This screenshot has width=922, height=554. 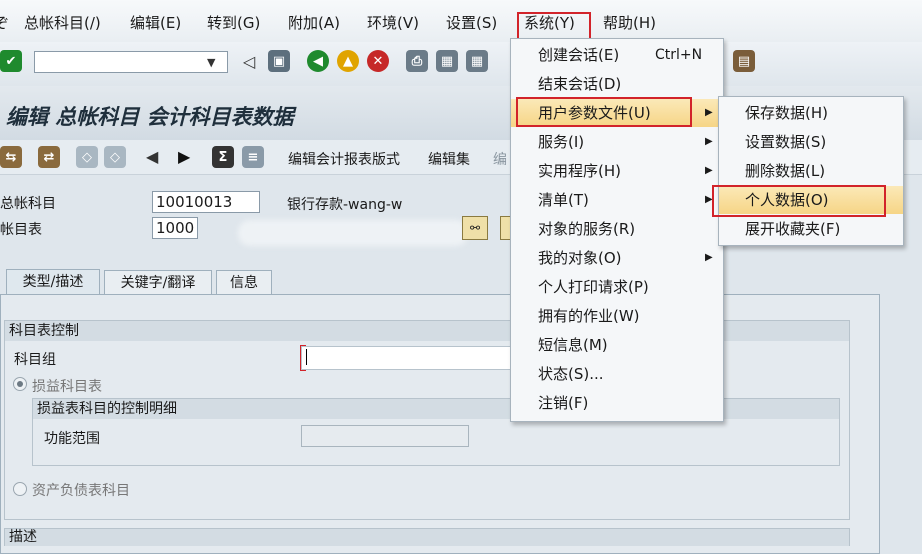 What do you see at coordinates (617, 403) in the screenshot?
I see `menu-item-log-off: 注销(F)` at bounding box center [617, 403].